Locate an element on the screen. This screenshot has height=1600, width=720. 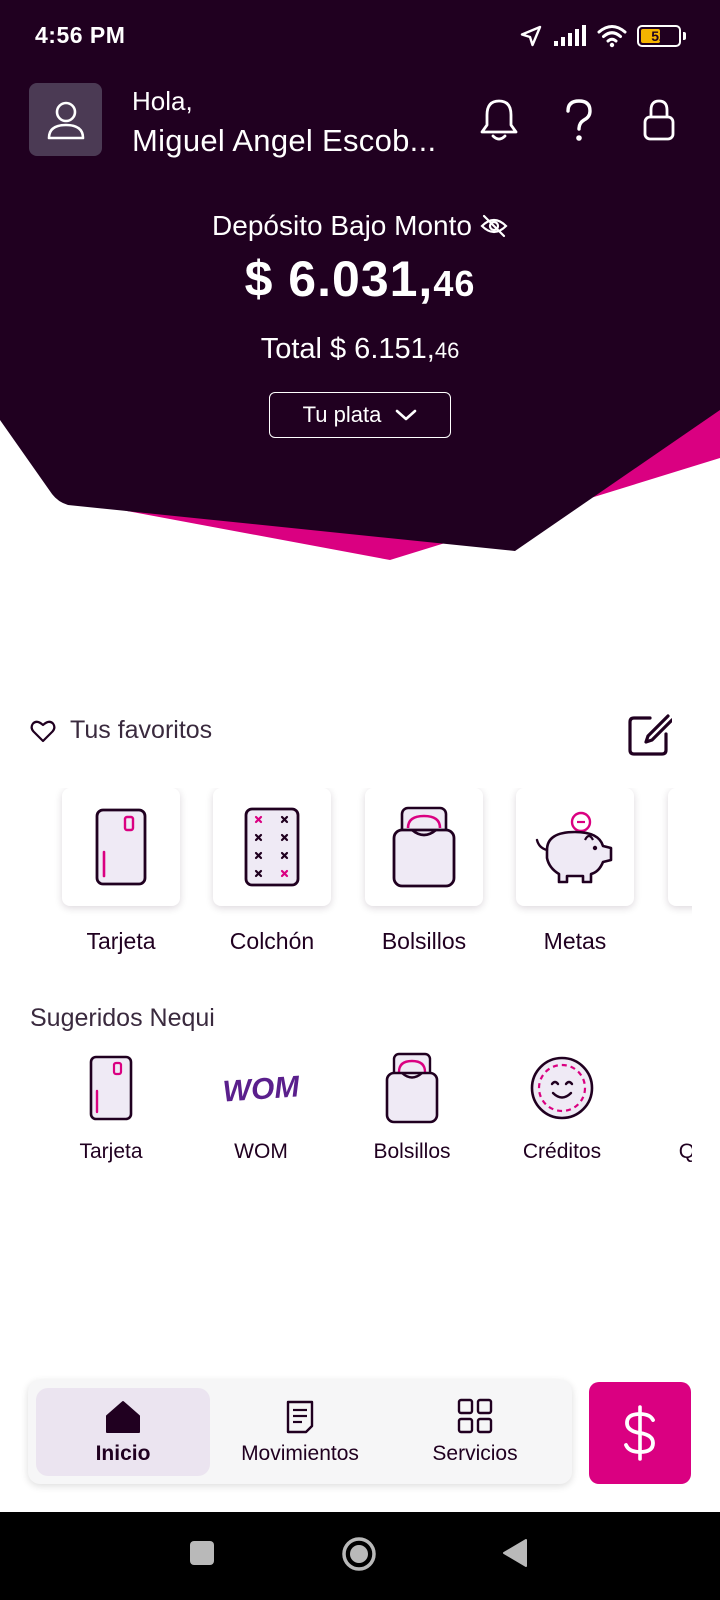
user-icon is located at coordinates (65, 120).